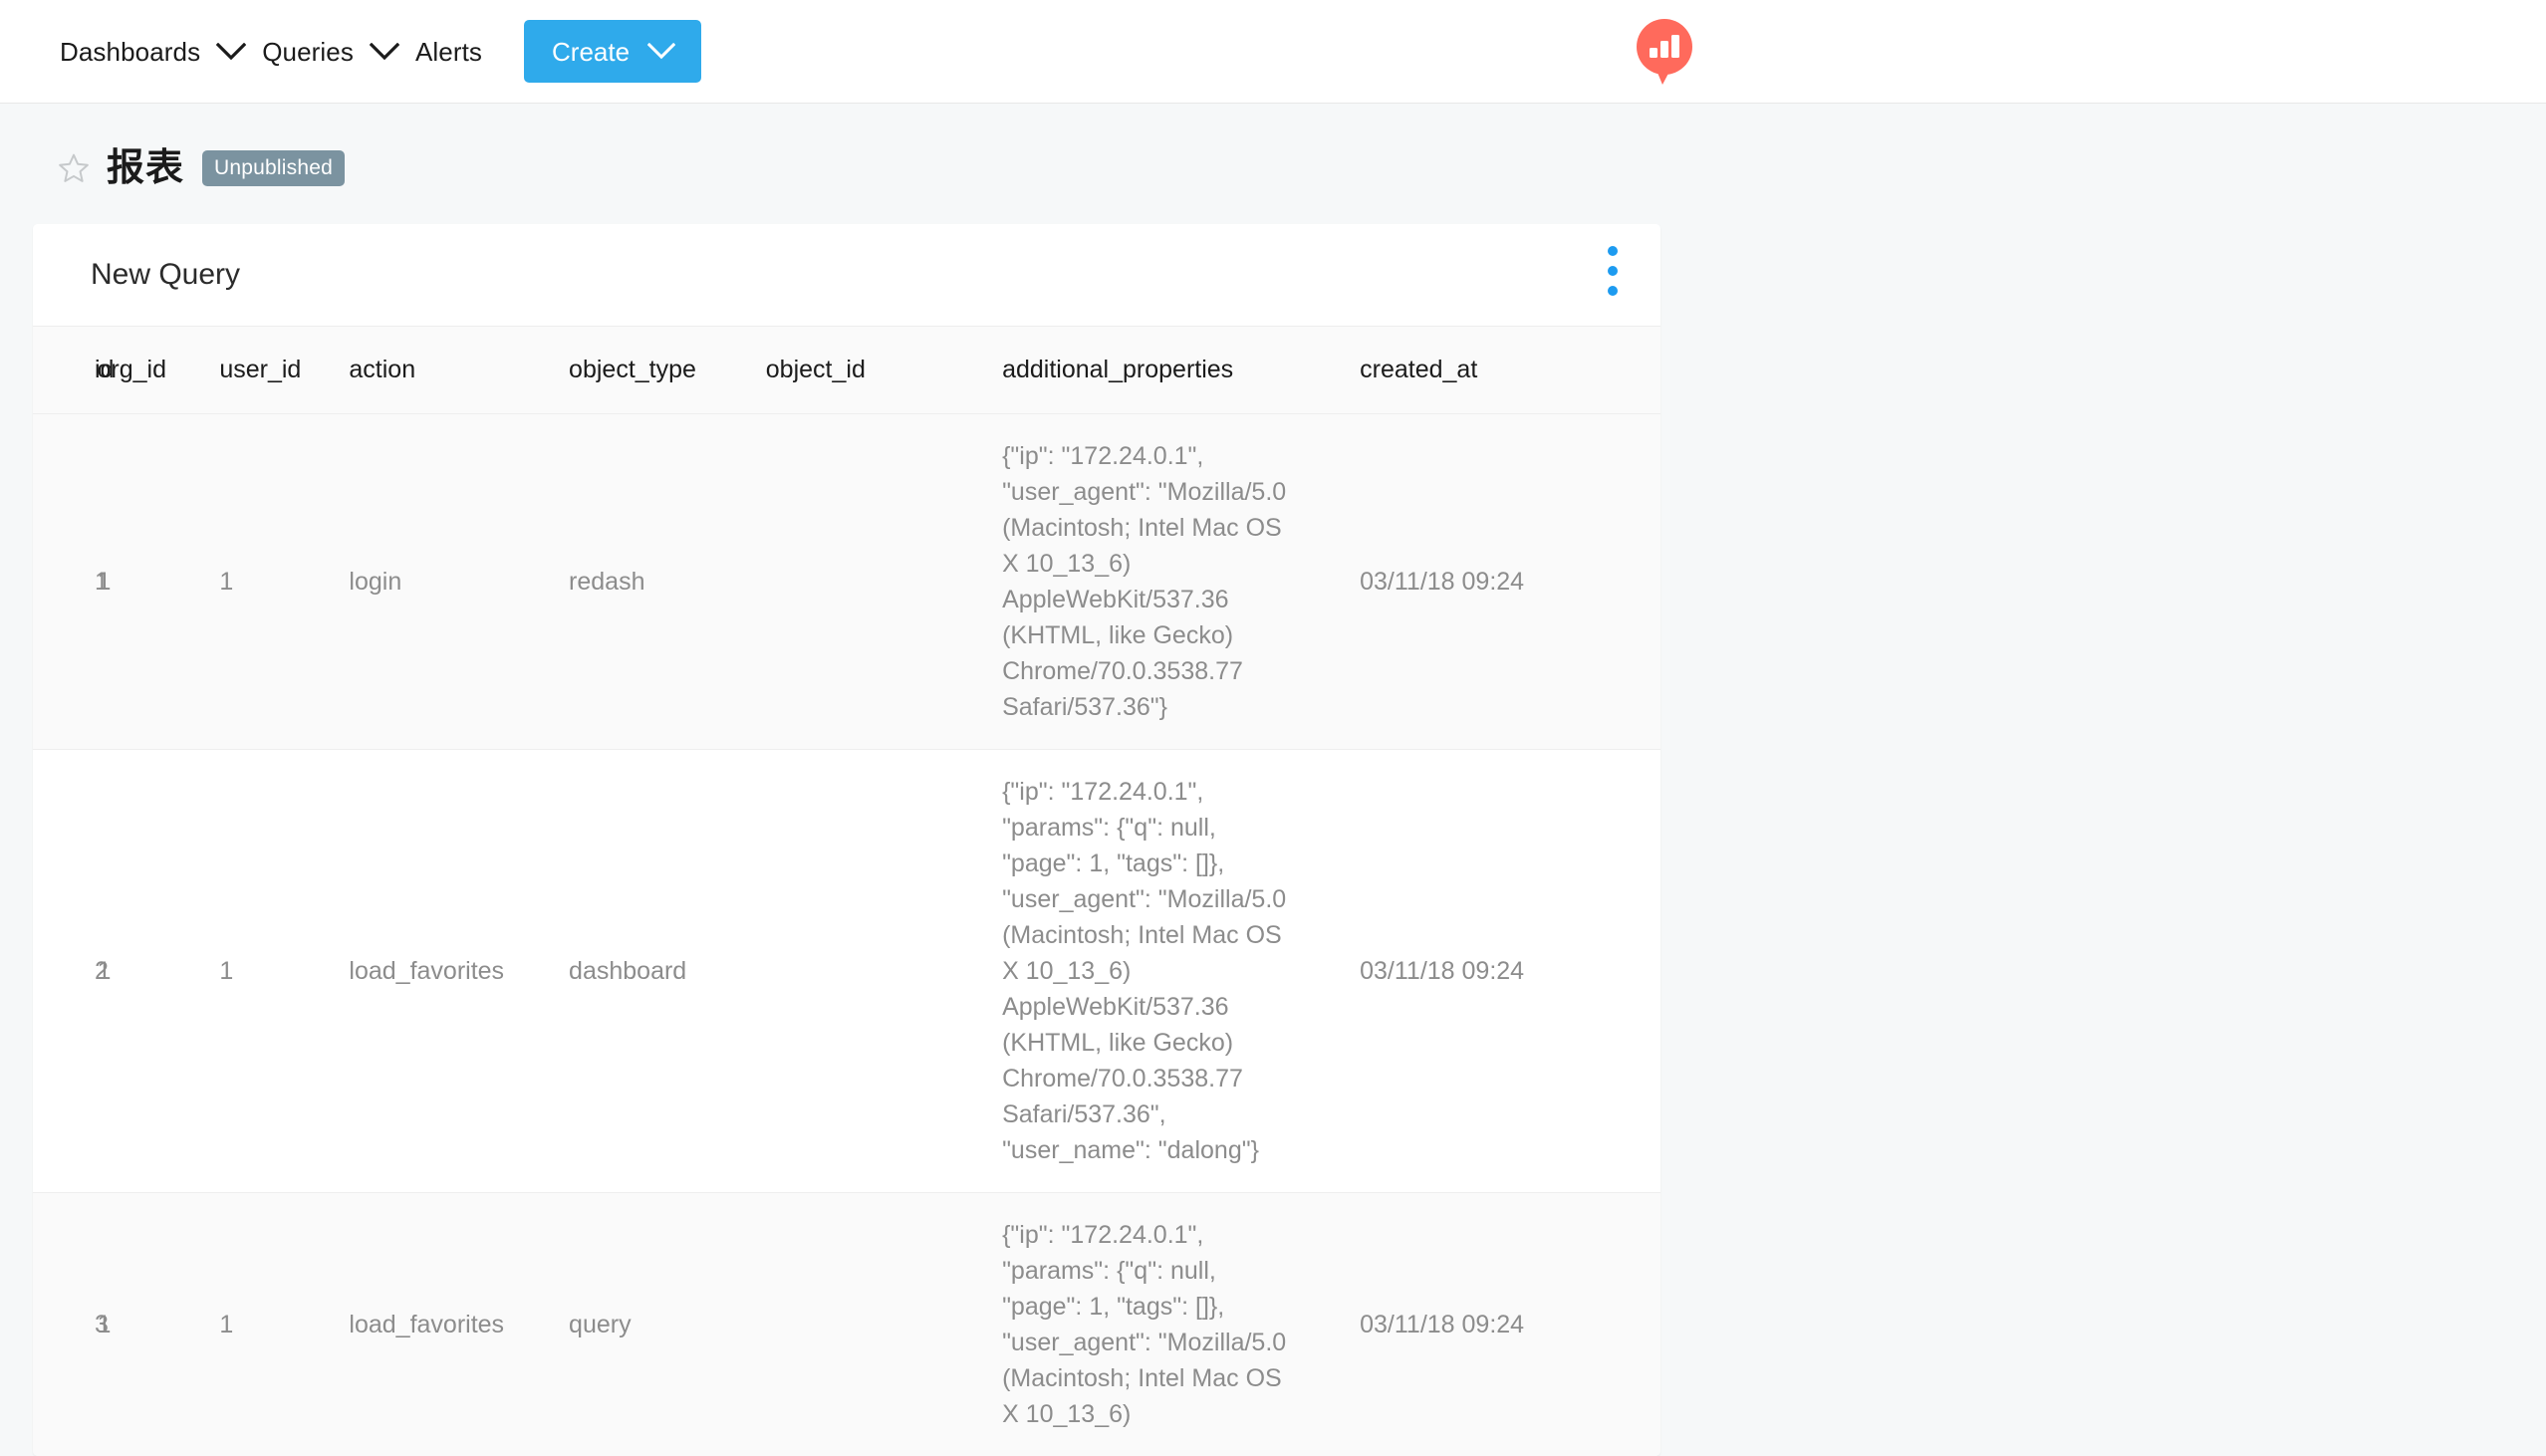 This screenshot has height=1456, width=2546. Describe the element at coordinates (667, 370) in the screenshot. I see `column-header-object-type: object_type` at that location.